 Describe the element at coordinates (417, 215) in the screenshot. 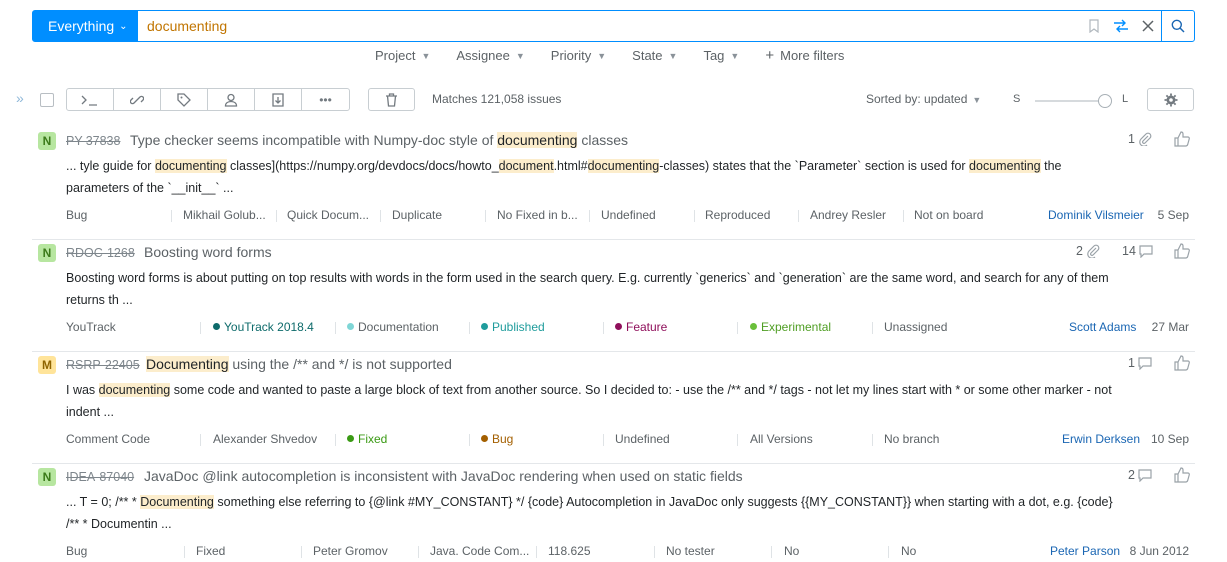

I see `field-state: Duplicate` at that location.